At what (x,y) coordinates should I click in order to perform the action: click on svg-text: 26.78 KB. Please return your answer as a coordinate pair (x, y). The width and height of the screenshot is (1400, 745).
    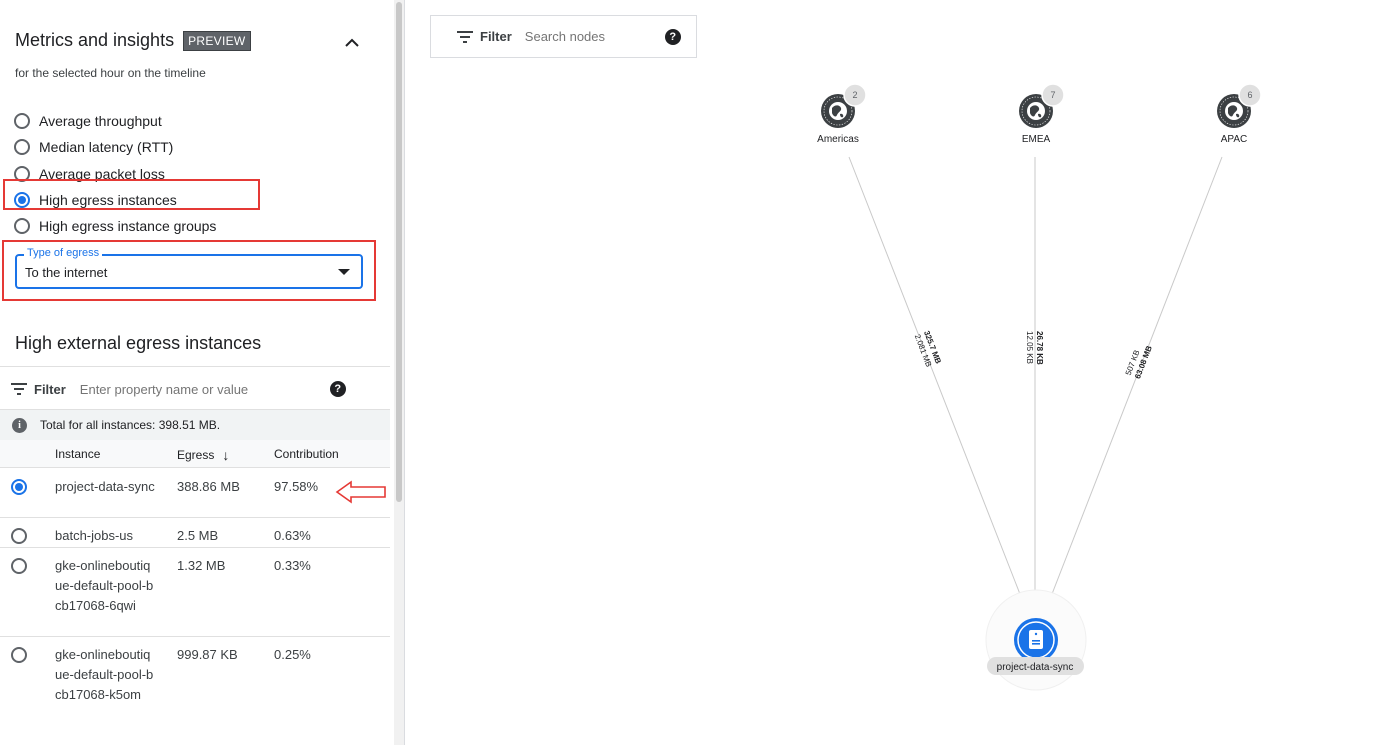
    Looking at the image, I should click on (1039, 348).